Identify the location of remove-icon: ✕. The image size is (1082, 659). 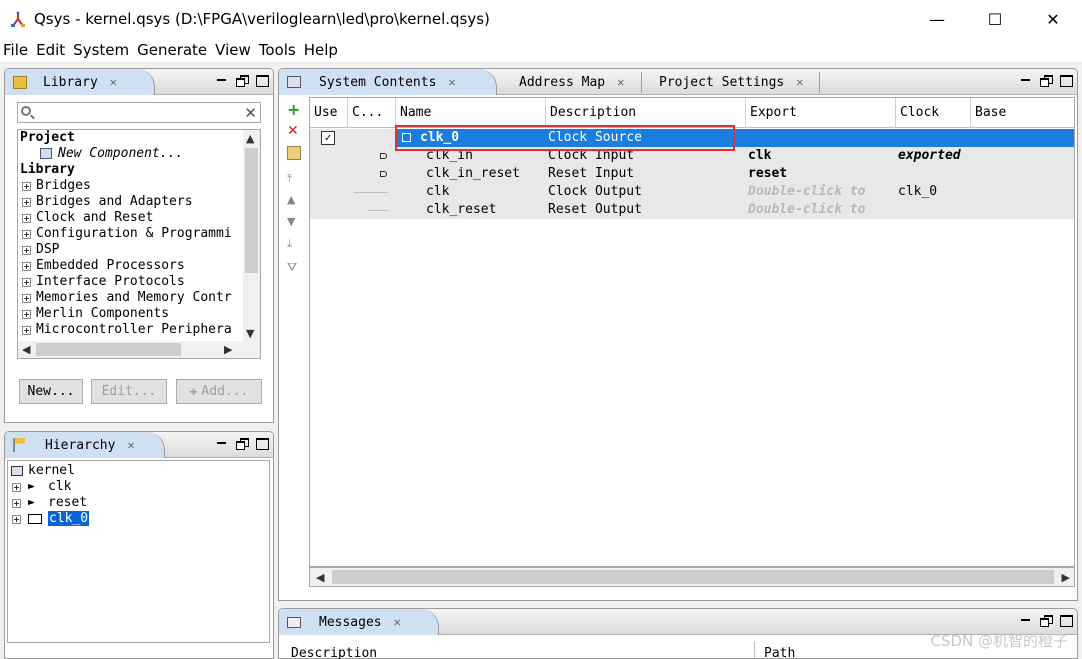
(294, 131).